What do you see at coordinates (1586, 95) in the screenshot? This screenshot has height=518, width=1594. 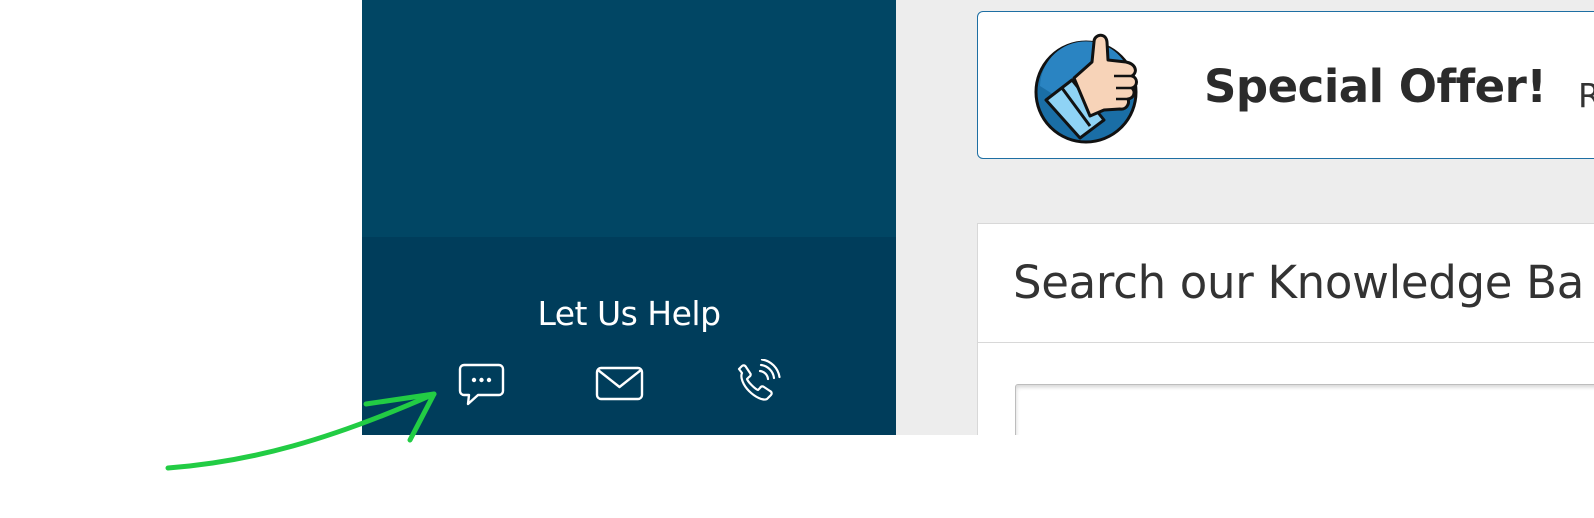 I see `special-offer-text: R` at bounding box center [1586, 95].